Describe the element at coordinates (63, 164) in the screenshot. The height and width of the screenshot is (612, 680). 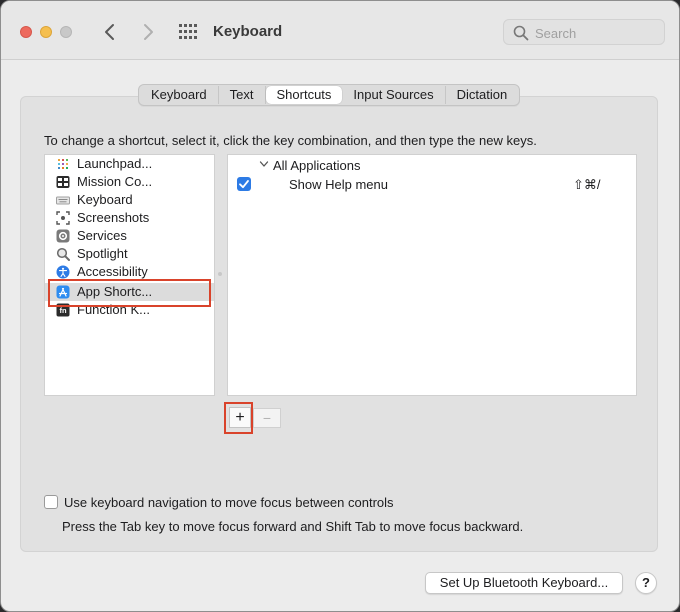
I see `launchpad-icon` at that location.